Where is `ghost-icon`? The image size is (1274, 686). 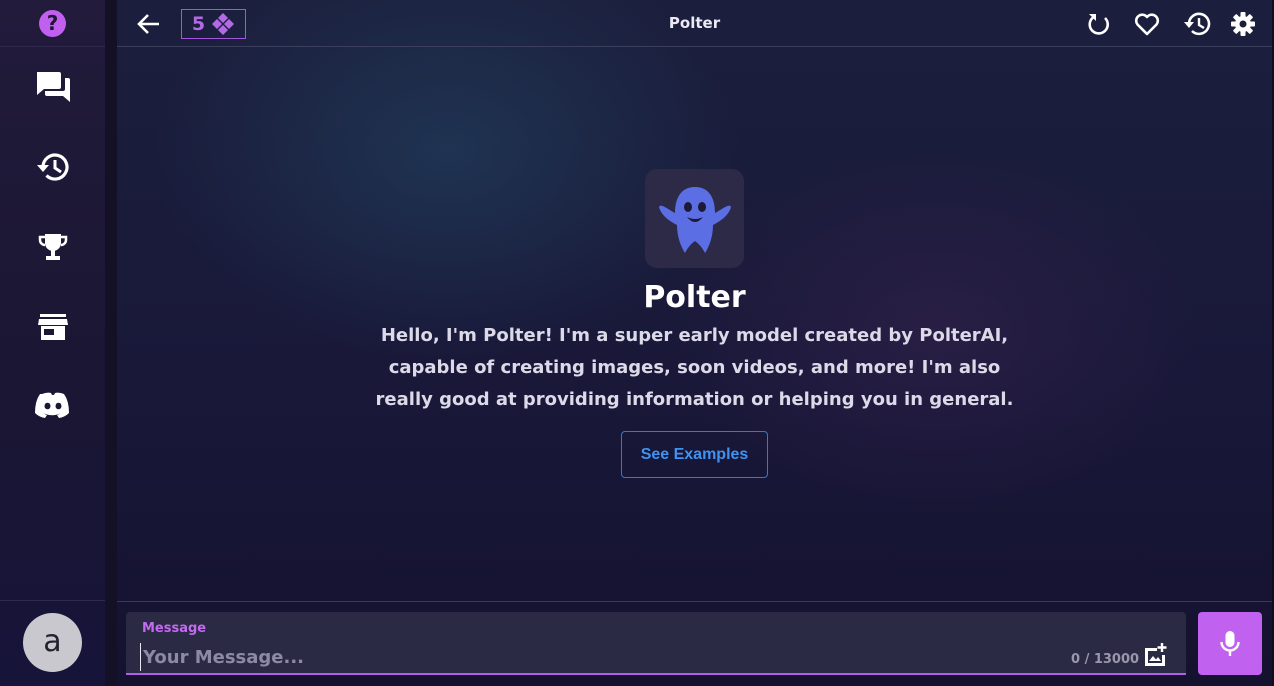 ghost-icon is located at coordinates (694, 219).